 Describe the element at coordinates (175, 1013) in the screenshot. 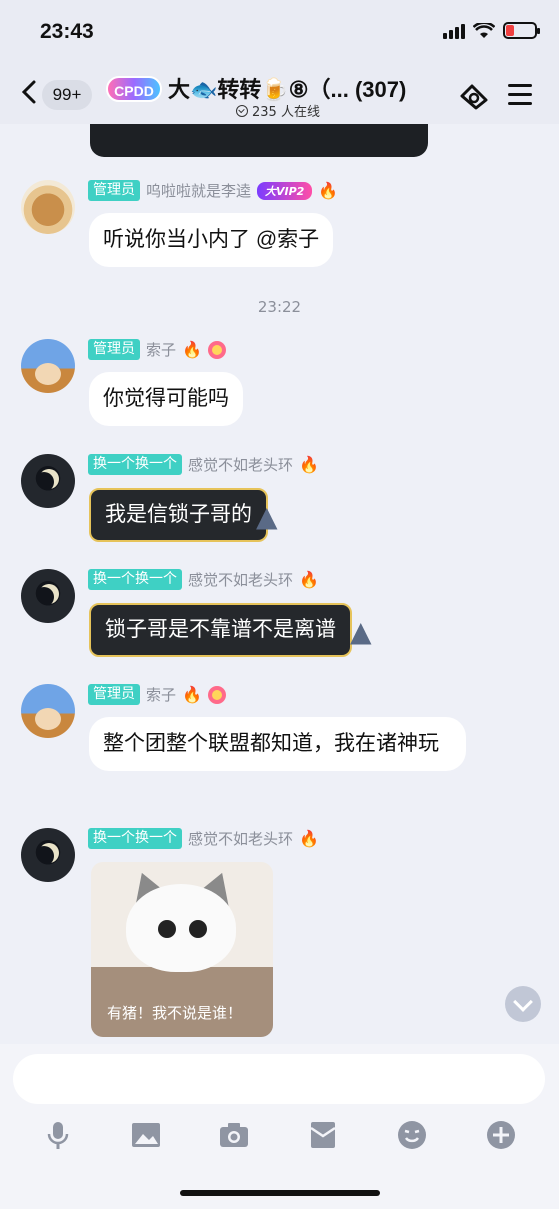

I see `sticker-caption: 有猪！我不说是谁！` at that location.